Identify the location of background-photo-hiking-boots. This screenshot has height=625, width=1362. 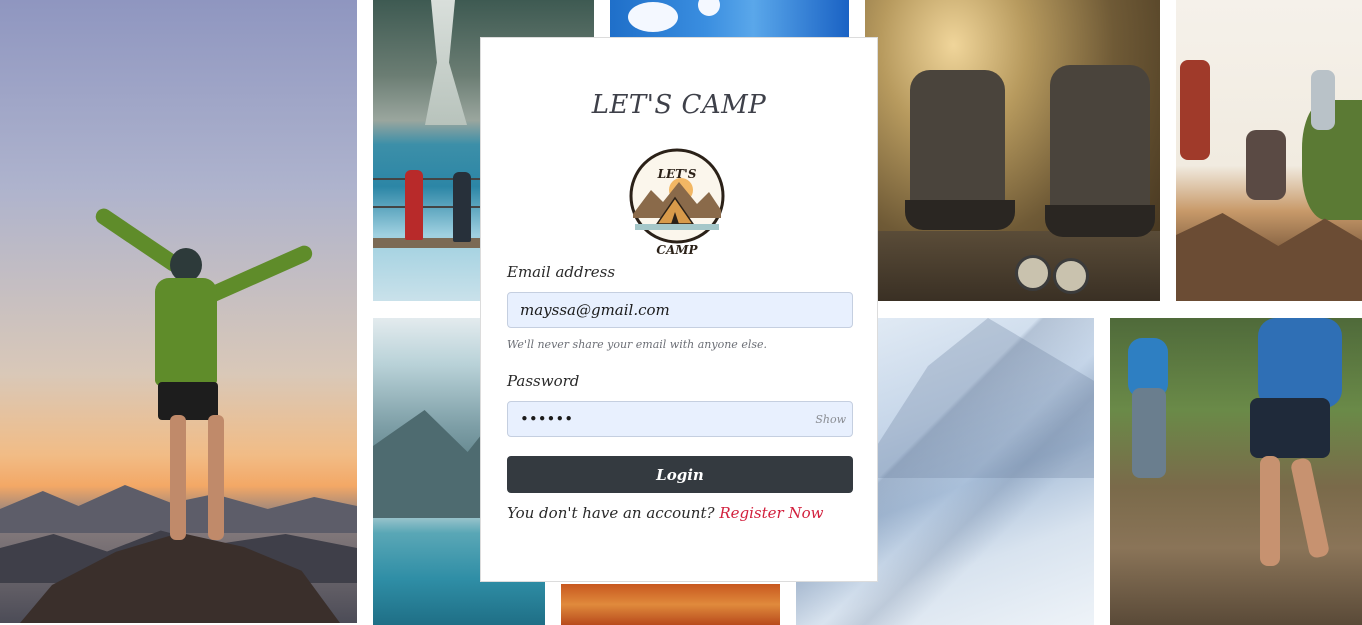
(1012, 150).